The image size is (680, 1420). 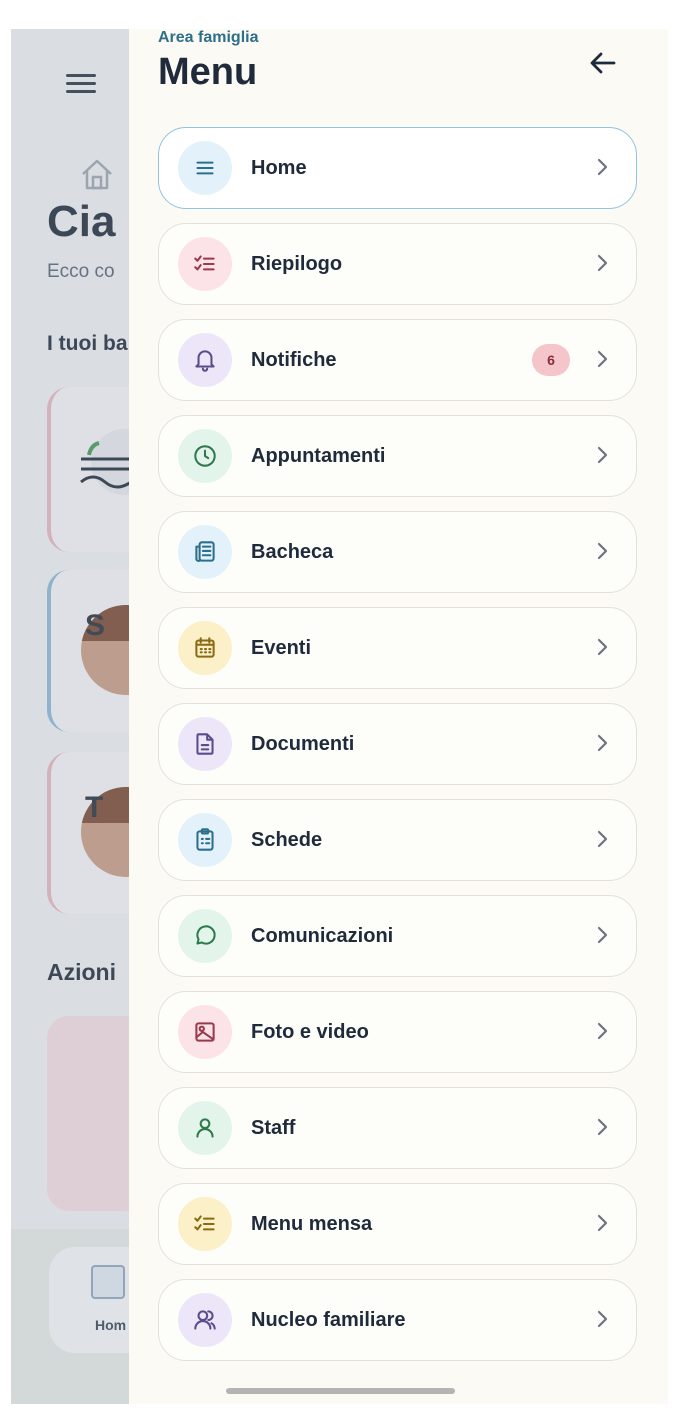 What do you see at coordinates (397, 1128) in the screenshot?
I see `menu-item-staff: Staff` at bounding box center [397, 1128].